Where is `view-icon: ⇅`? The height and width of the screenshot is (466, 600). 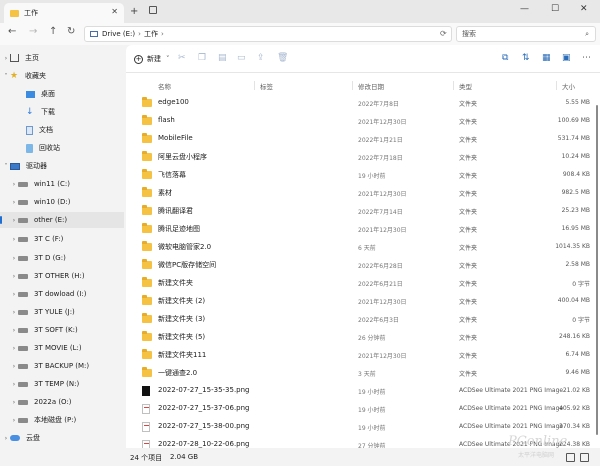
view-icon: ⇅ is located at coordinates (526, 58).